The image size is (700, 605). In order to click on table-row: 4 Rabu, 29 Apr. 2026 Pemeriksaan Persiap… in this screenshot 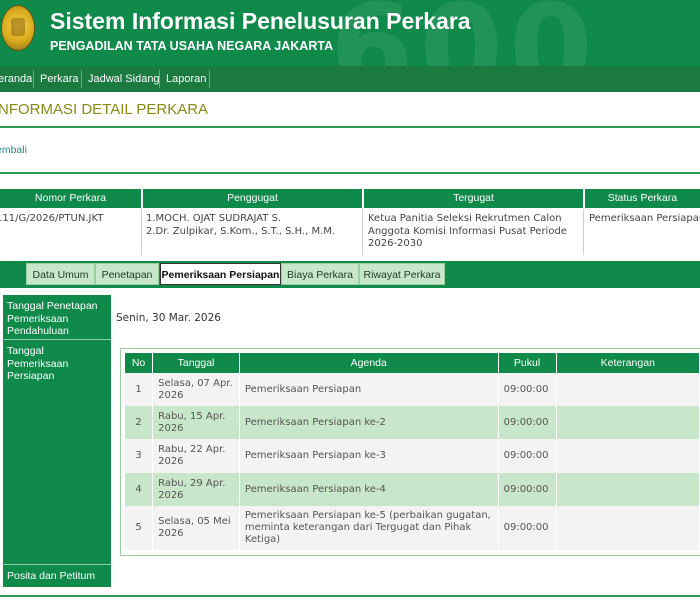, I will do `click(412, 489)`.